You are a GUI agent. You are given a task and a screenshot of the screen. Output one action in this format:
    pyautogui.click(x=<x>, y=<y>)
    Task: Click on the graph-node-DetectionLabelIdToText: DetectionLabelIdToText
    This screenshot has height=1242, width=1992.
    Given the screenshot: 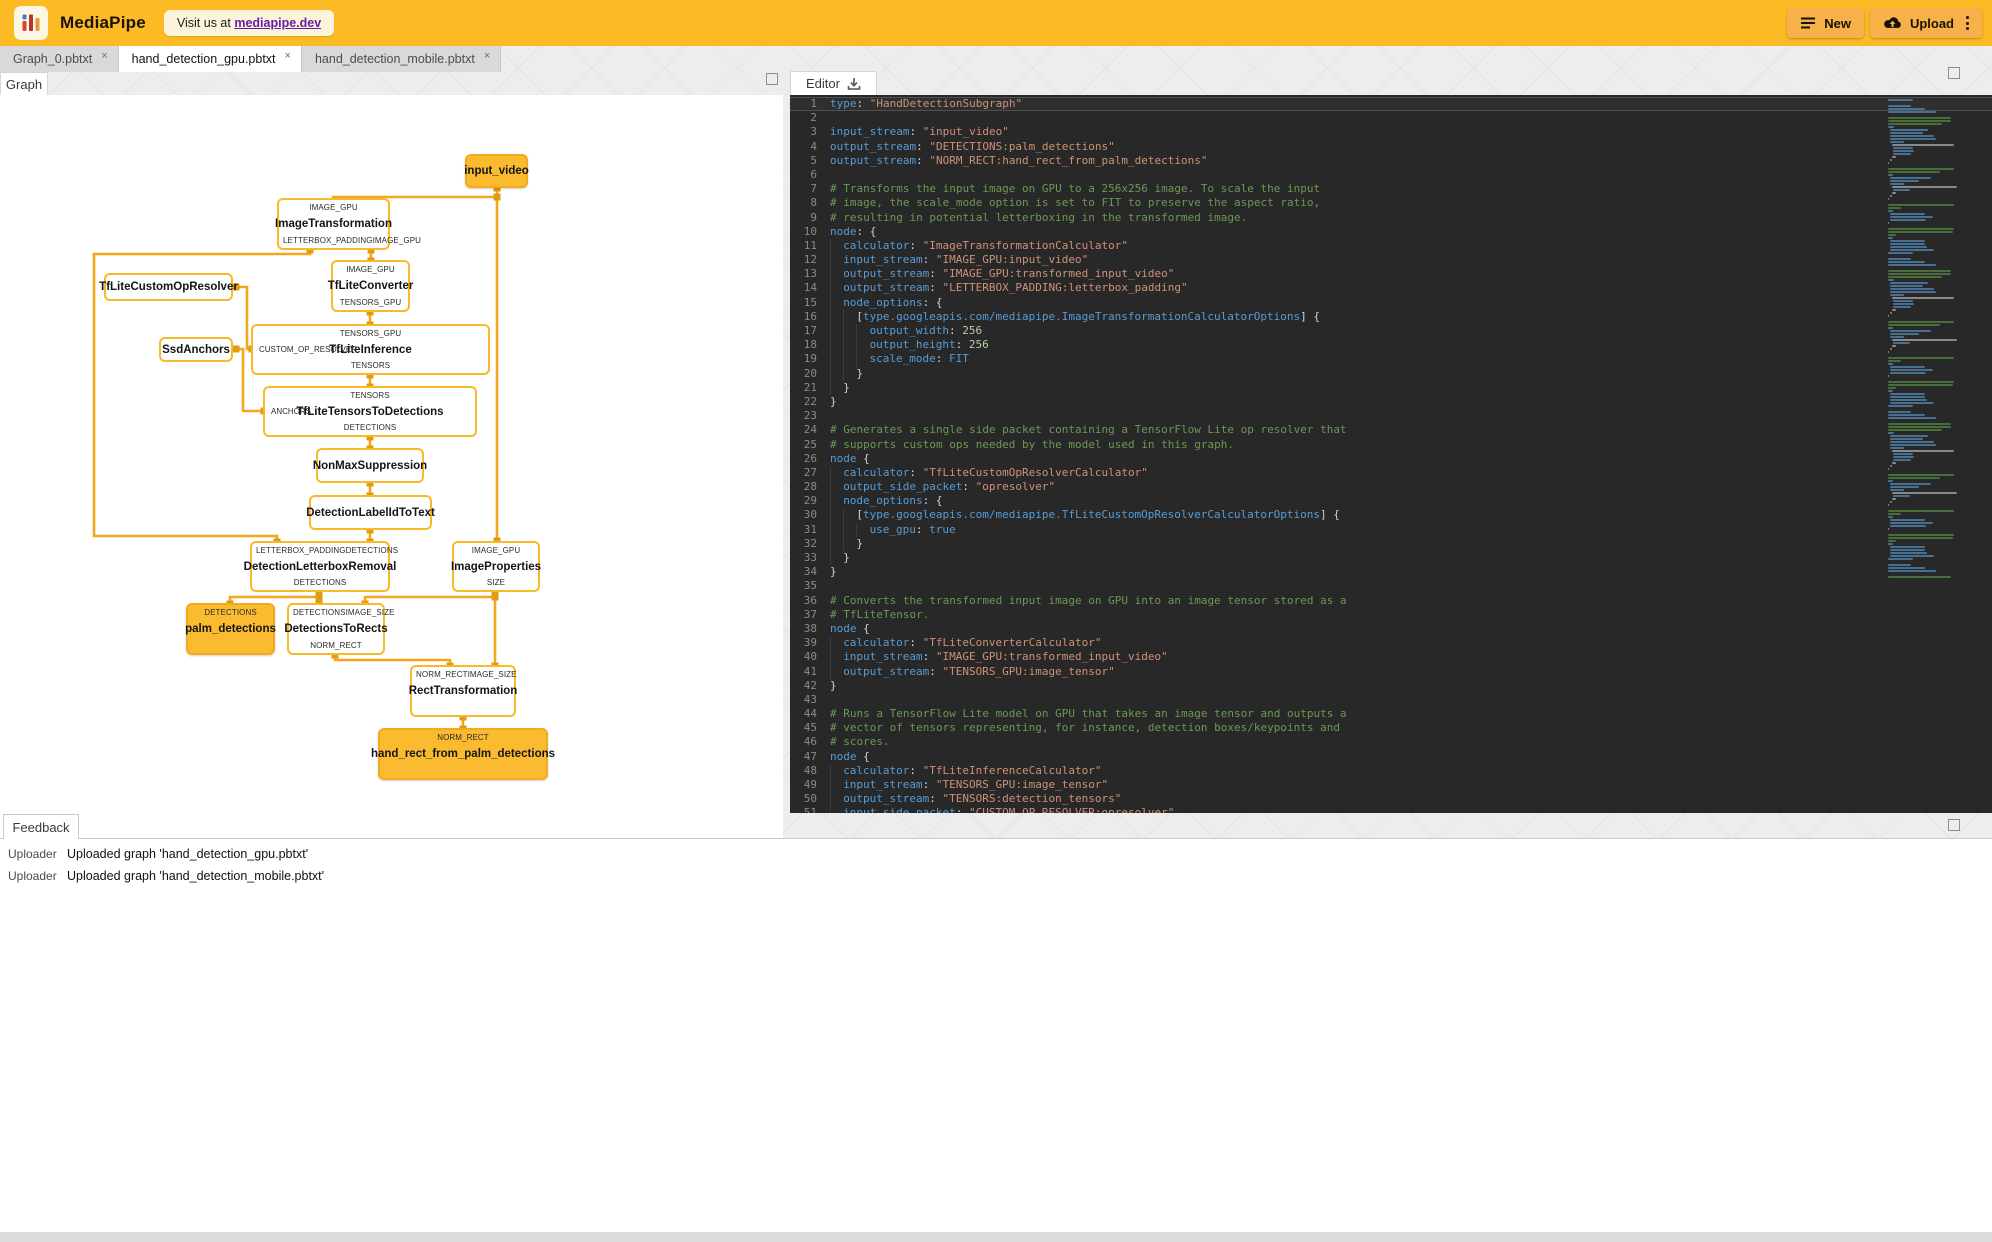 What is the action you would take?
    pyautogui.click(x=370, y=512)
    